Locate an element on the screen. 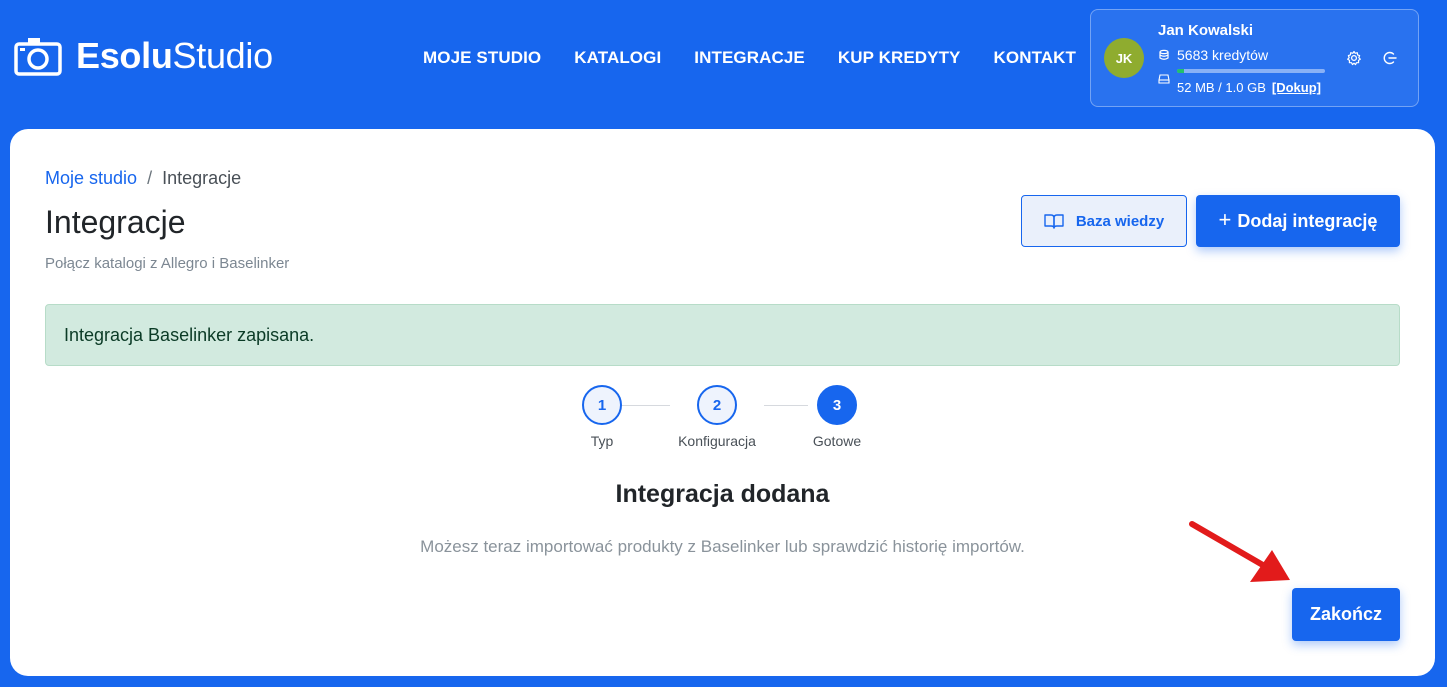 The height and width of the screenshot is (687, 1447). nav-moje-studio: MOJE STUDIO is located at coordinates (482, 58).